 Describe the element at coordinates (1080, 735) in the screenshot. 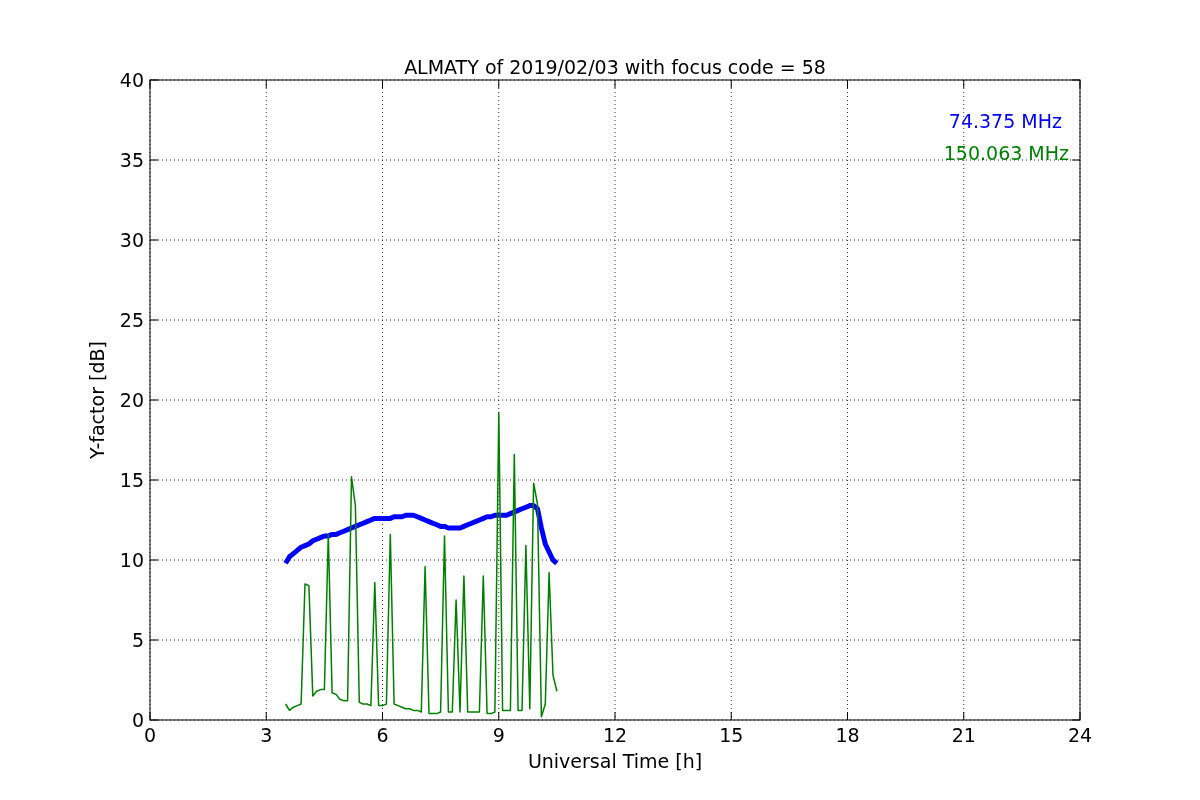

I see `tick-label: 24` at that location.